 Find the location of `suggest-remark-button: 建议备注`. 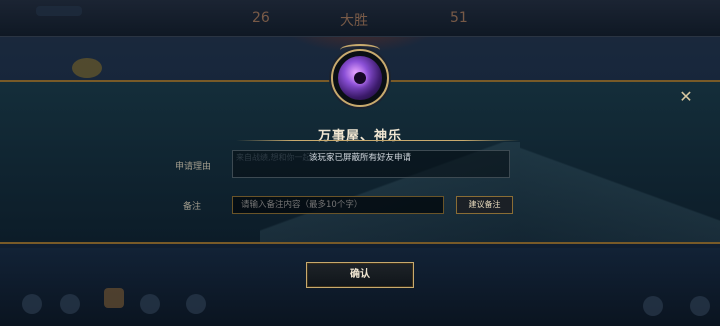

suggest-remark-button: 建议备注 is located at coordinates (484, 205).